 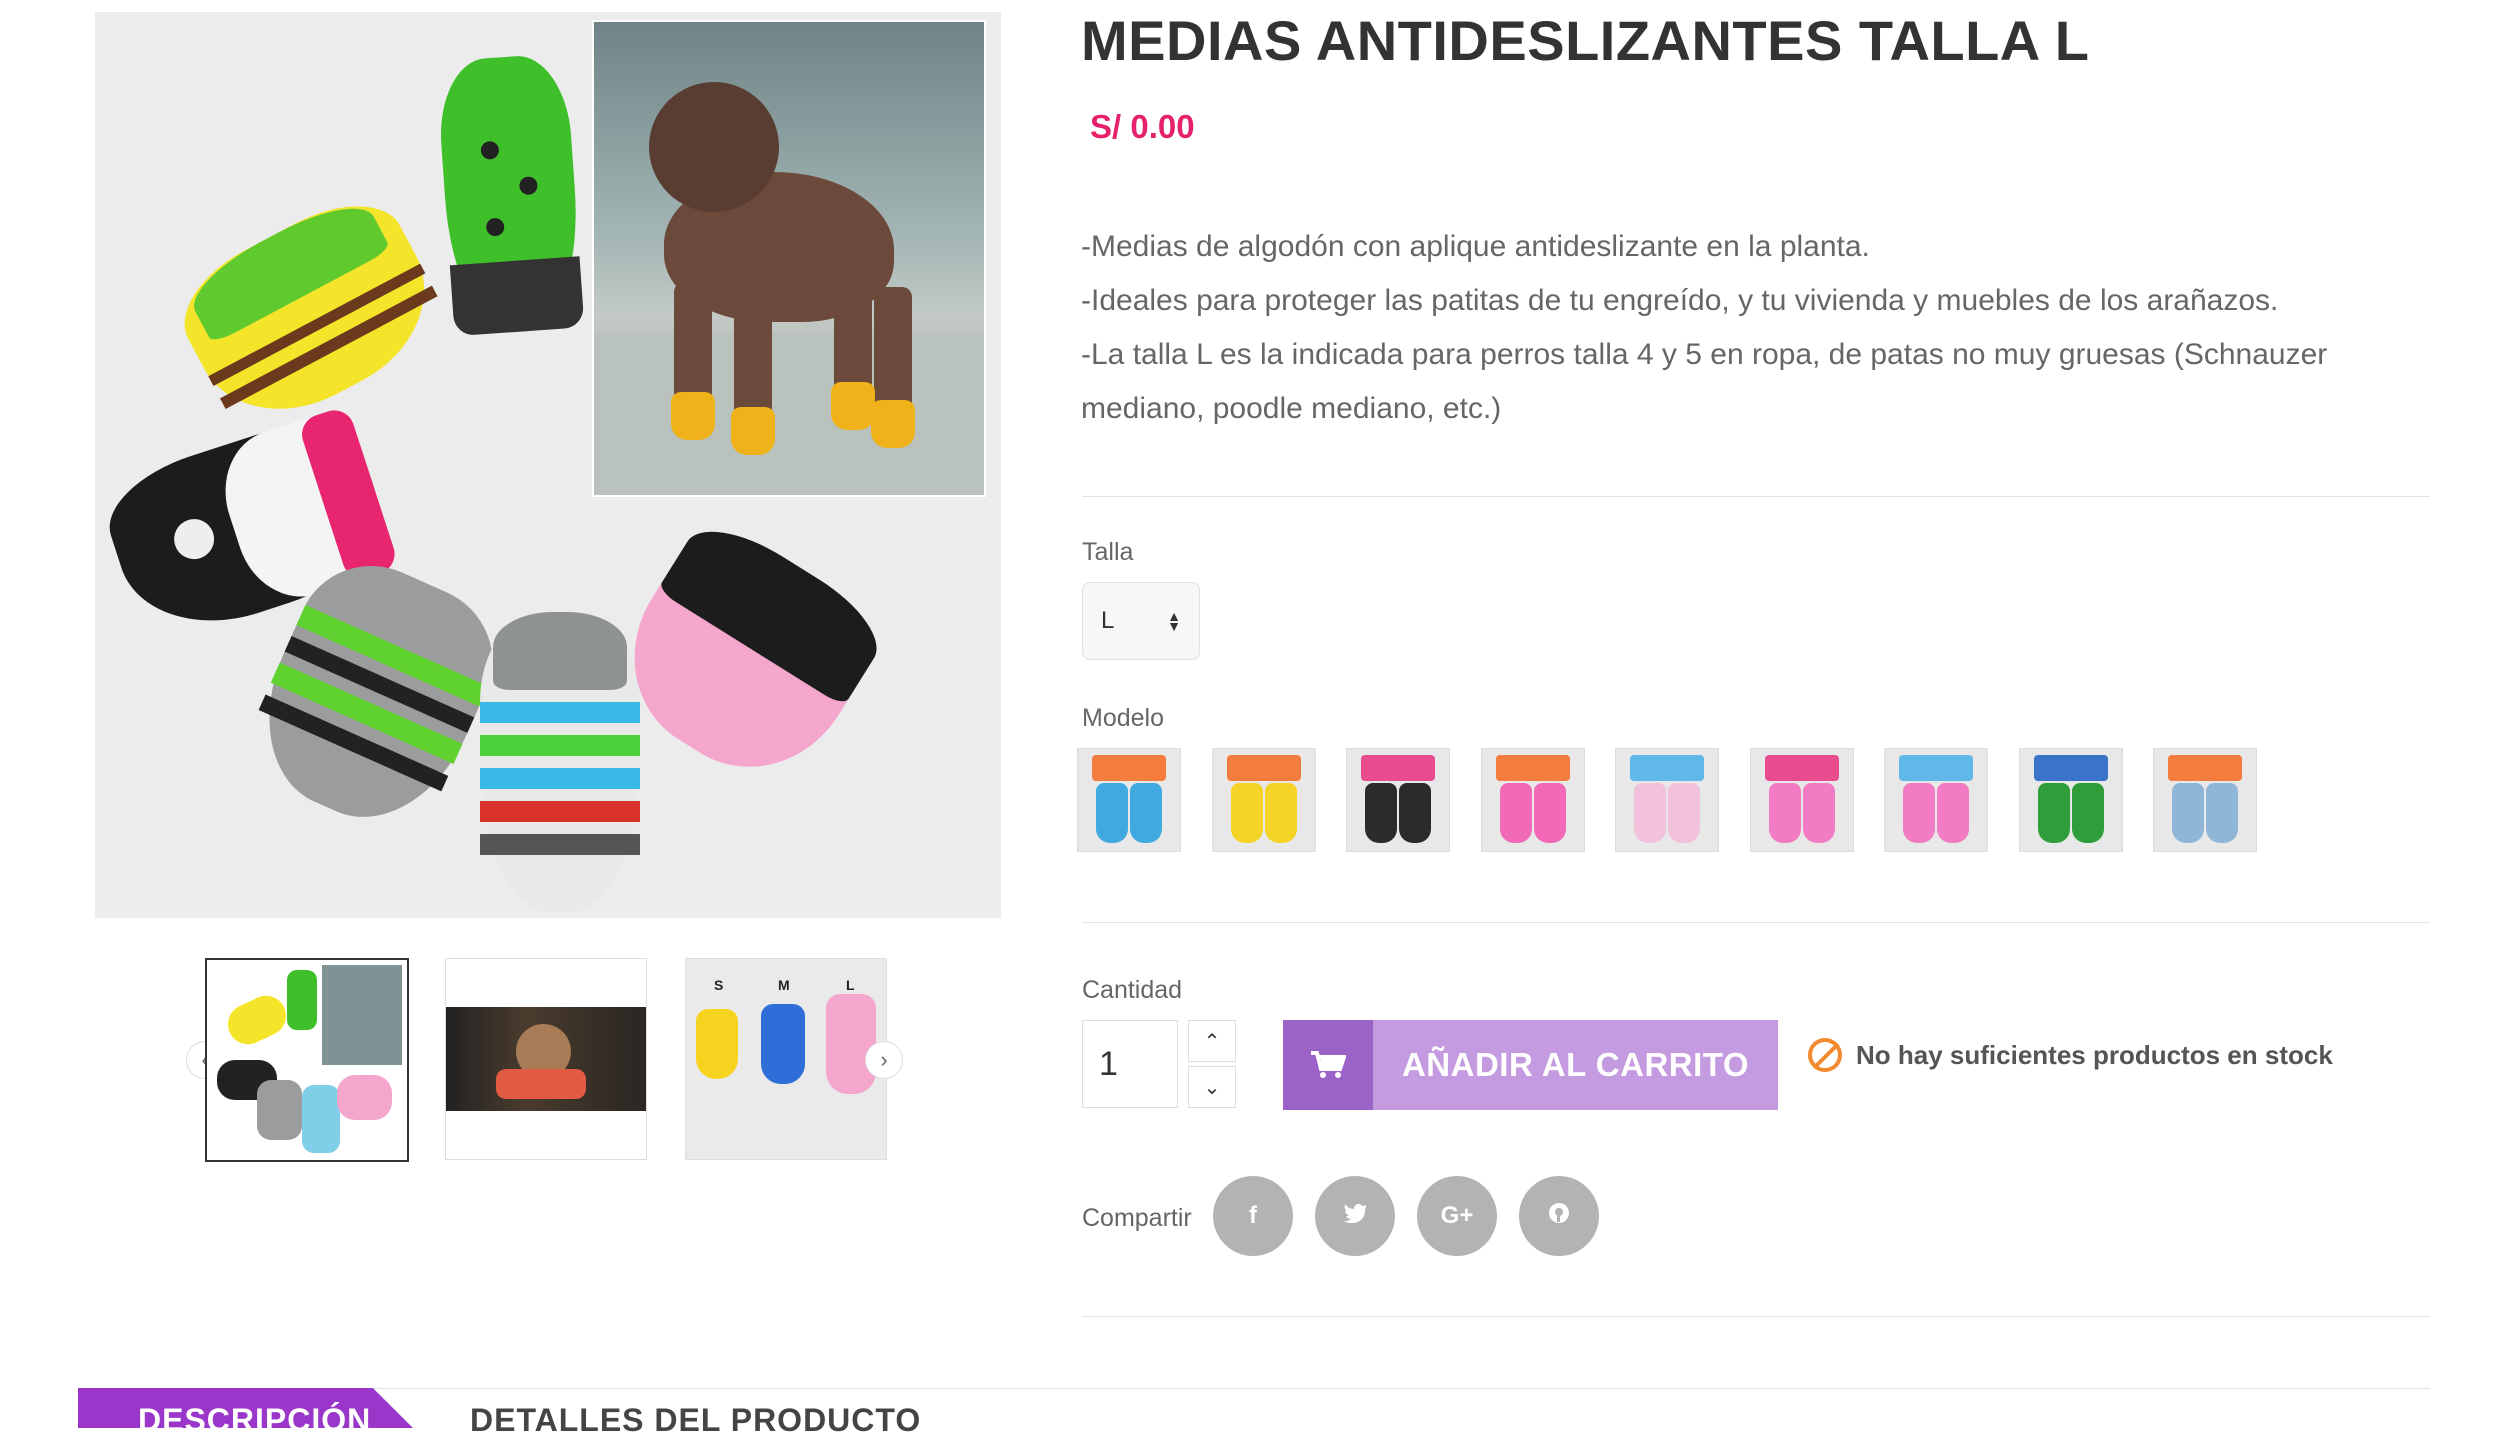 I want to click on pinterest-icon, so click(x=1559, y=1216).